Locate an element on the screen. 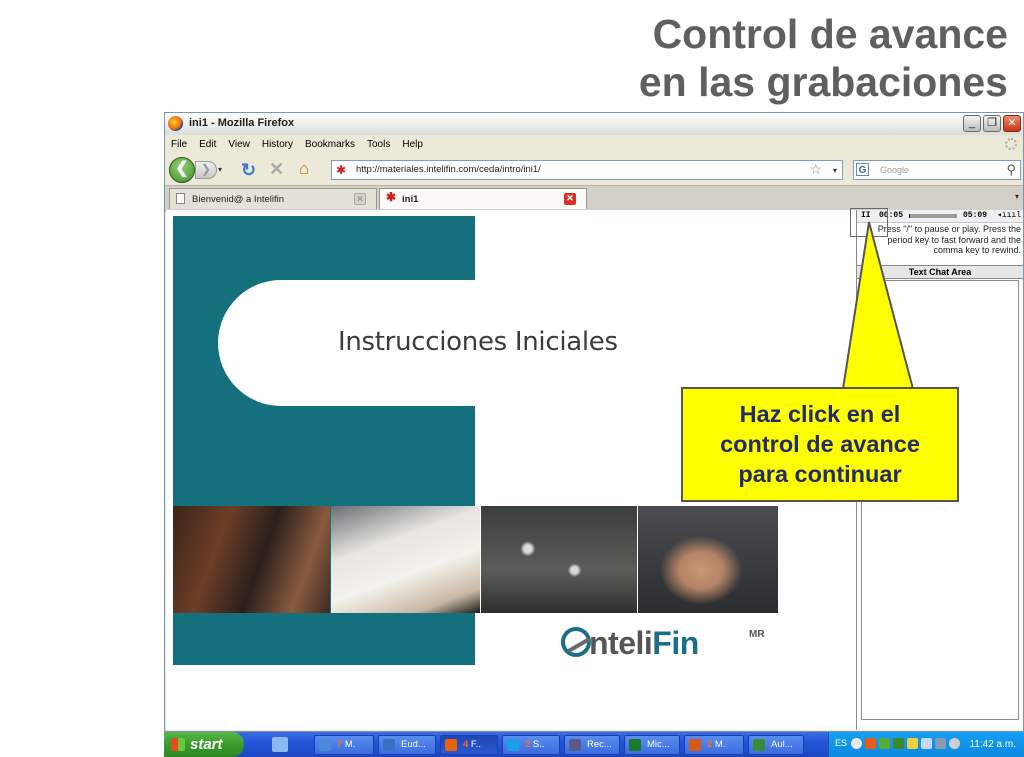  callout-line-1: Haz click en el is located at coordinates (820, 414).